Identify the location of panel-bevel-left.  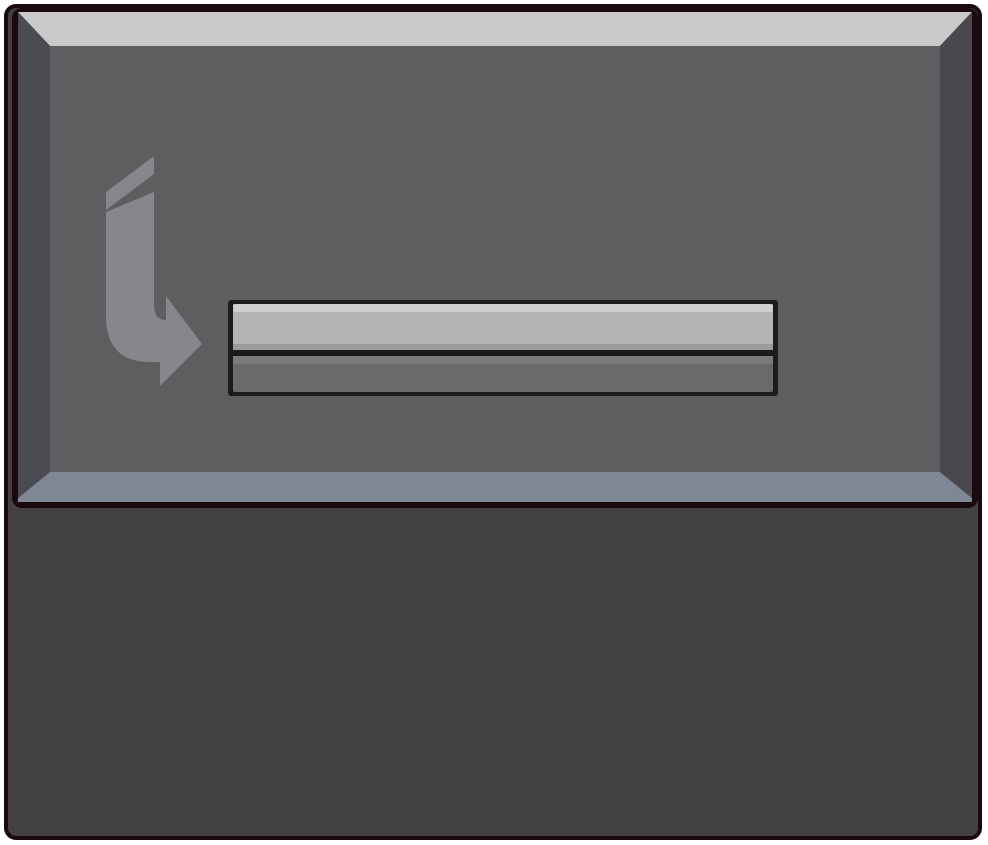
(34, 255).